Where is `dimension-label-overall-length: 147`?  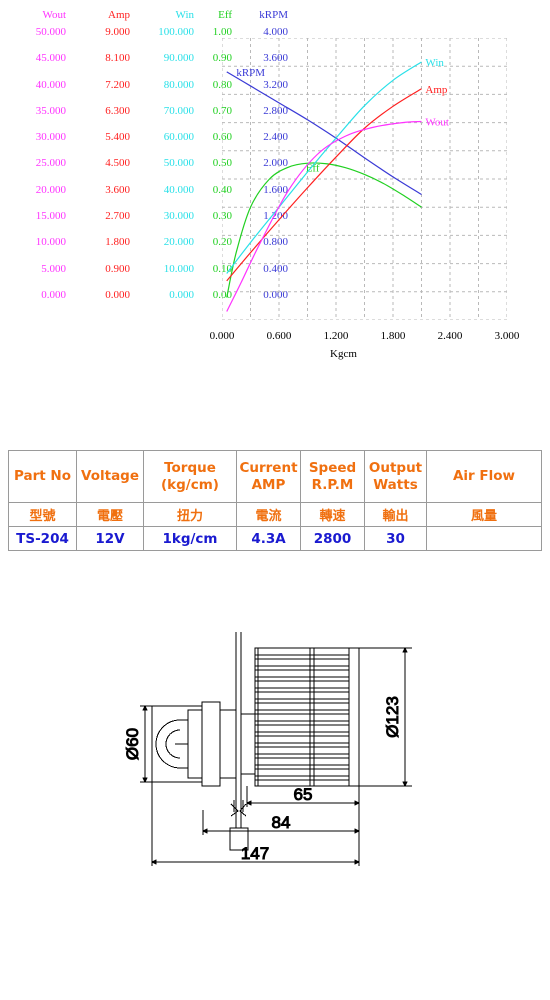
dimension-label-overall-length: 147 is located at coordinates (255, 853).